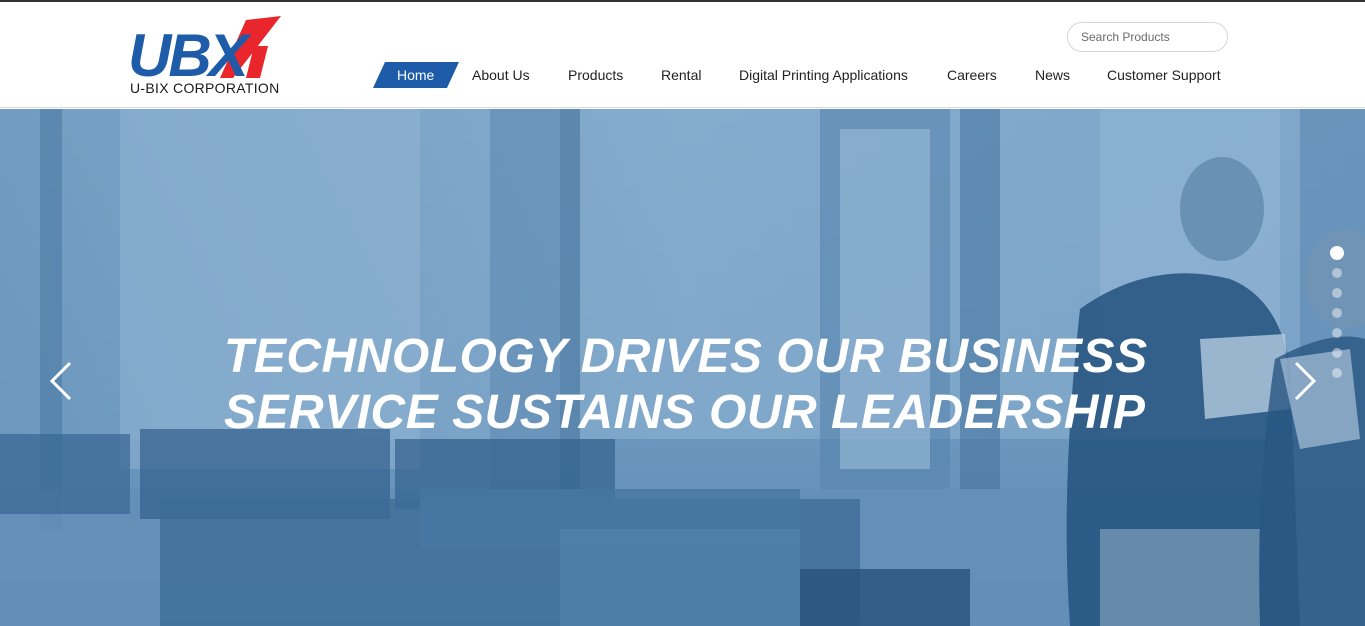 This screenshot has height=626, width=1365. I want to click on slider-prev-button, so click(61, 381).